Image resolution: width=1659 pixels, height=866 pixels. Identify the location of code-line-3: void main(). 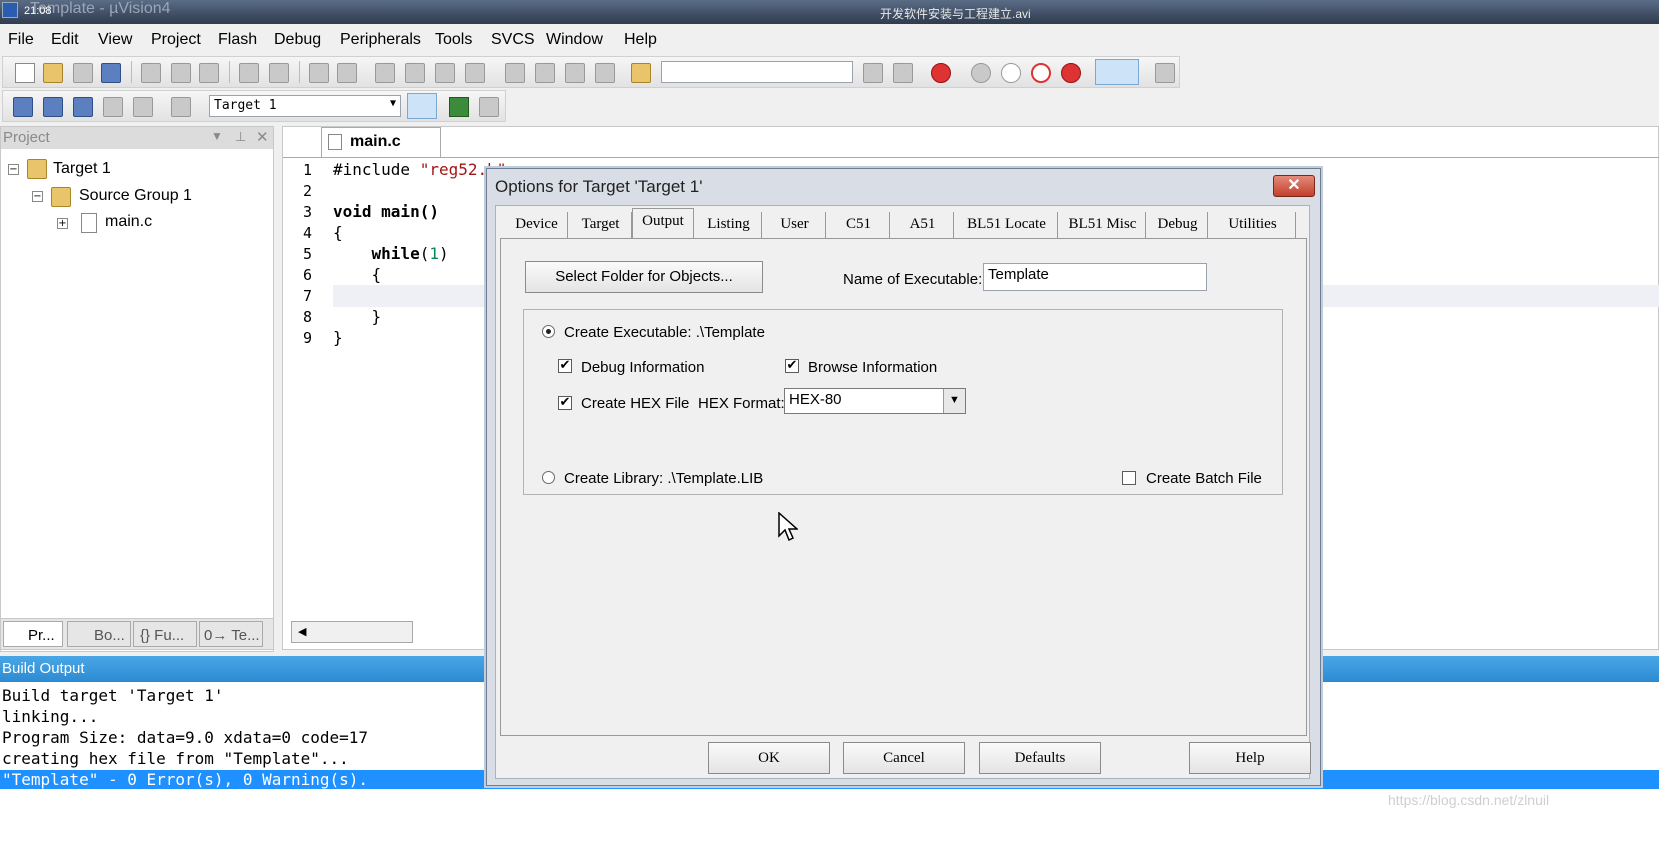
(386, 211).